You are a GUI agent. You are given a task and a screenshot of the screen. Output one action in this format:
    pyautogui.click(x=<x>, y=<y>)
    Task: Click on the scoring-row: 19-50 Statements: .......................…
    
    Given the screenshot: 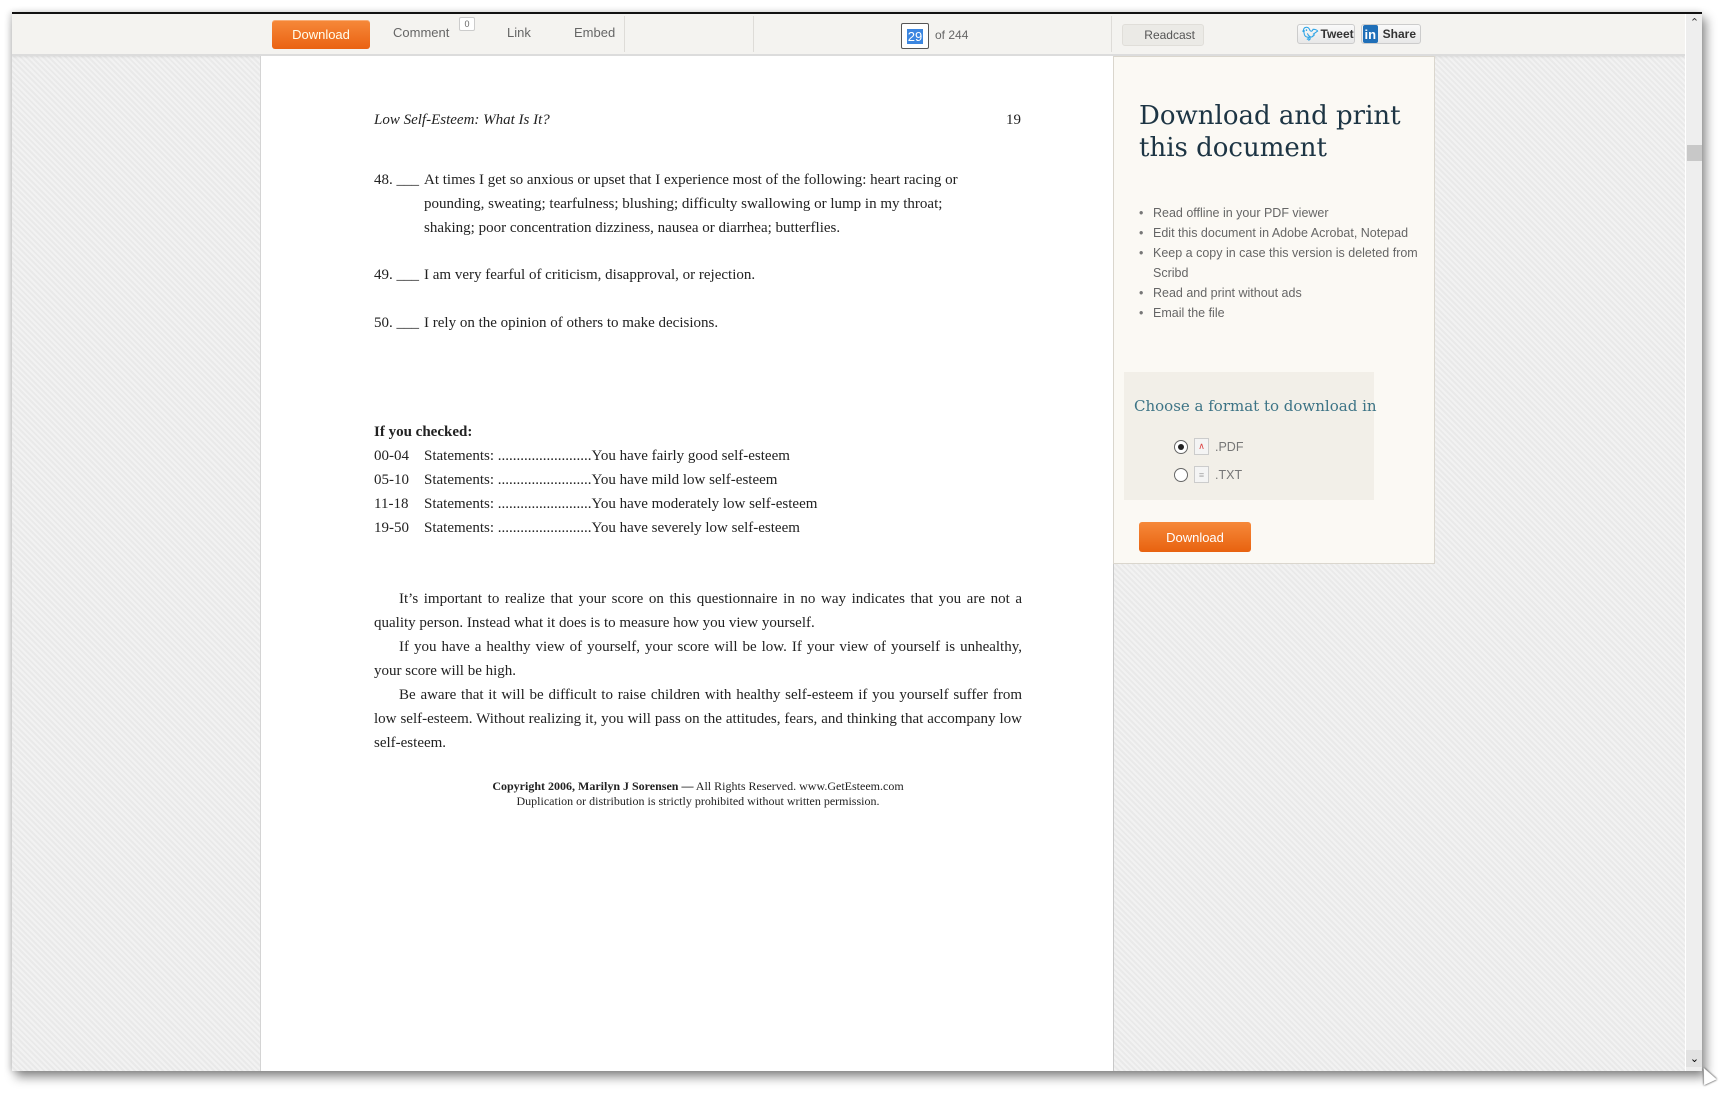 What is the action you would take?
    pyautogui.click(x=587, y=528)
    